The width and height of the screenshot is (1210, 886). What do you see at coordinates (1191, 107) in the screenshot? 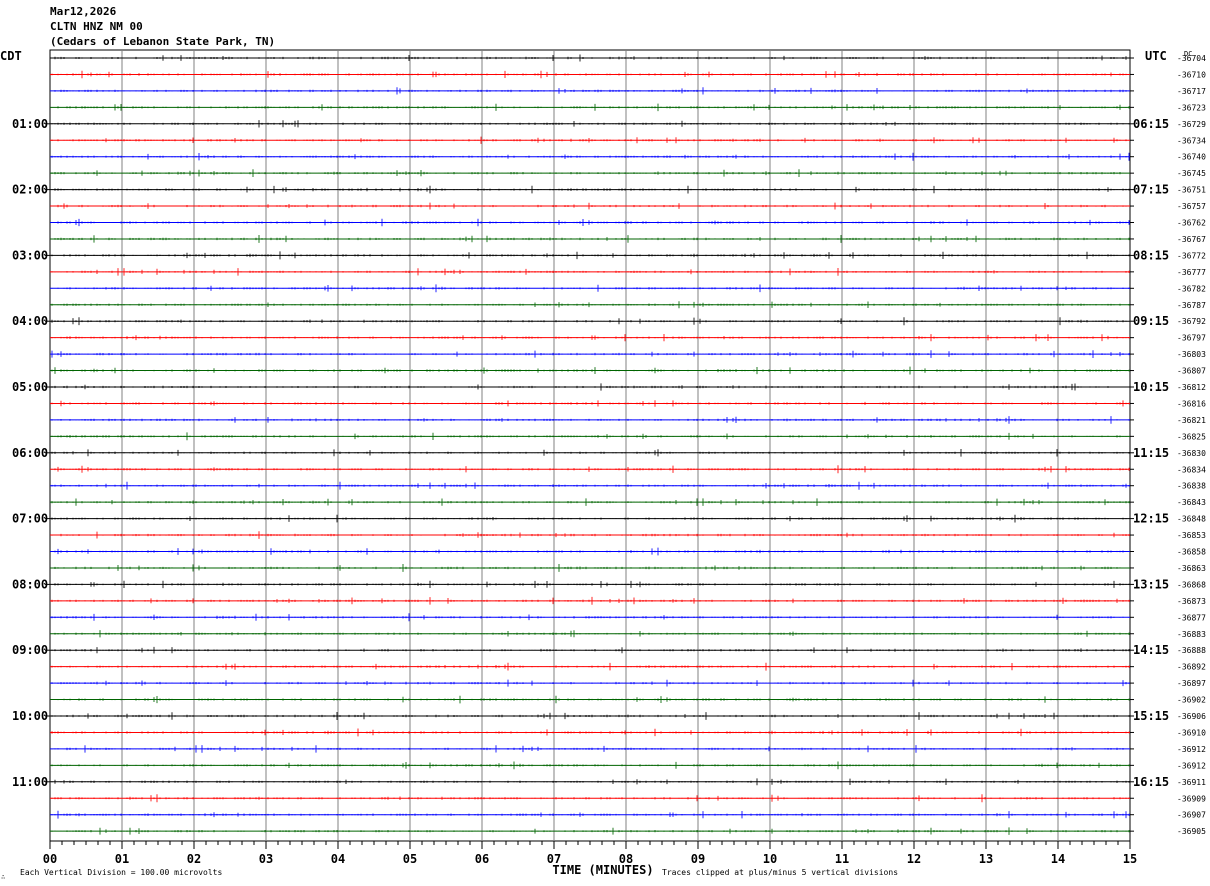
I see `dc-offset-label: -36723` at bounding box center [1191, 107].